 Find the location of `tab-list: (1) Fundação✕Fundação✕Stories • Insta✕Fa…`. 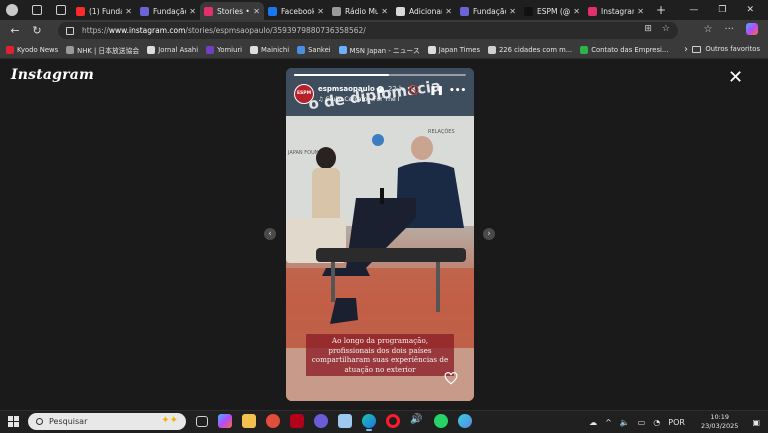

tab-list: (1) Fundação✕Fundação✕Stories • Insta✕Fa… is located at coordinates (360, 10).